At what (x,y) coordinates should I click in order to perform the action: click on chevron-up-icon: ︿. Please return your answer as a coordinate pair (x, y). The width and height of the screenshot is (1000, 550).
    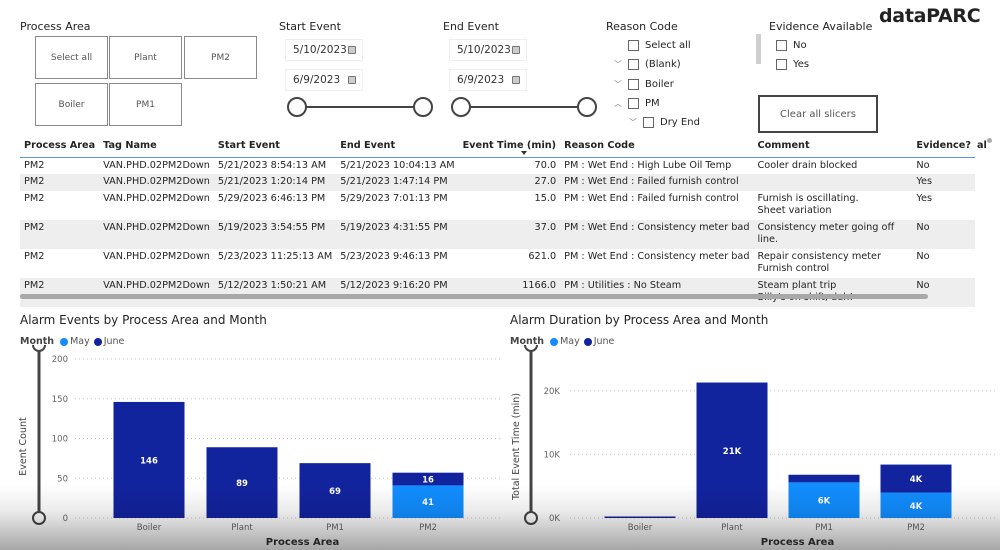
    Looking at the image, I should click on (621, 103).